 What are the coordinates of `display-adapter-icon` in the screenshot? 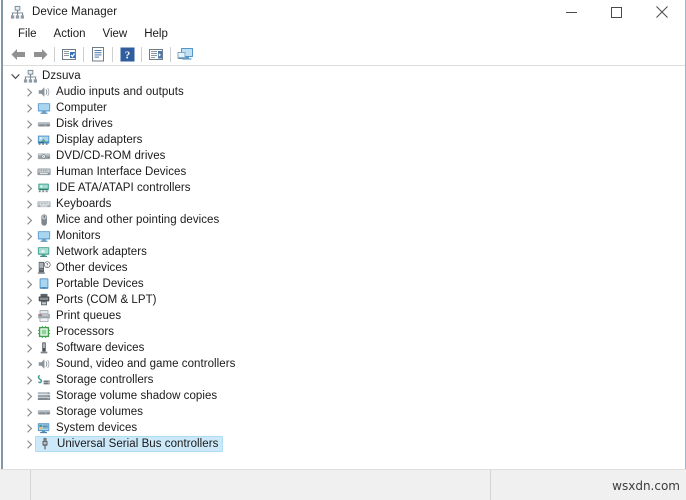 It's located at (44, 140).